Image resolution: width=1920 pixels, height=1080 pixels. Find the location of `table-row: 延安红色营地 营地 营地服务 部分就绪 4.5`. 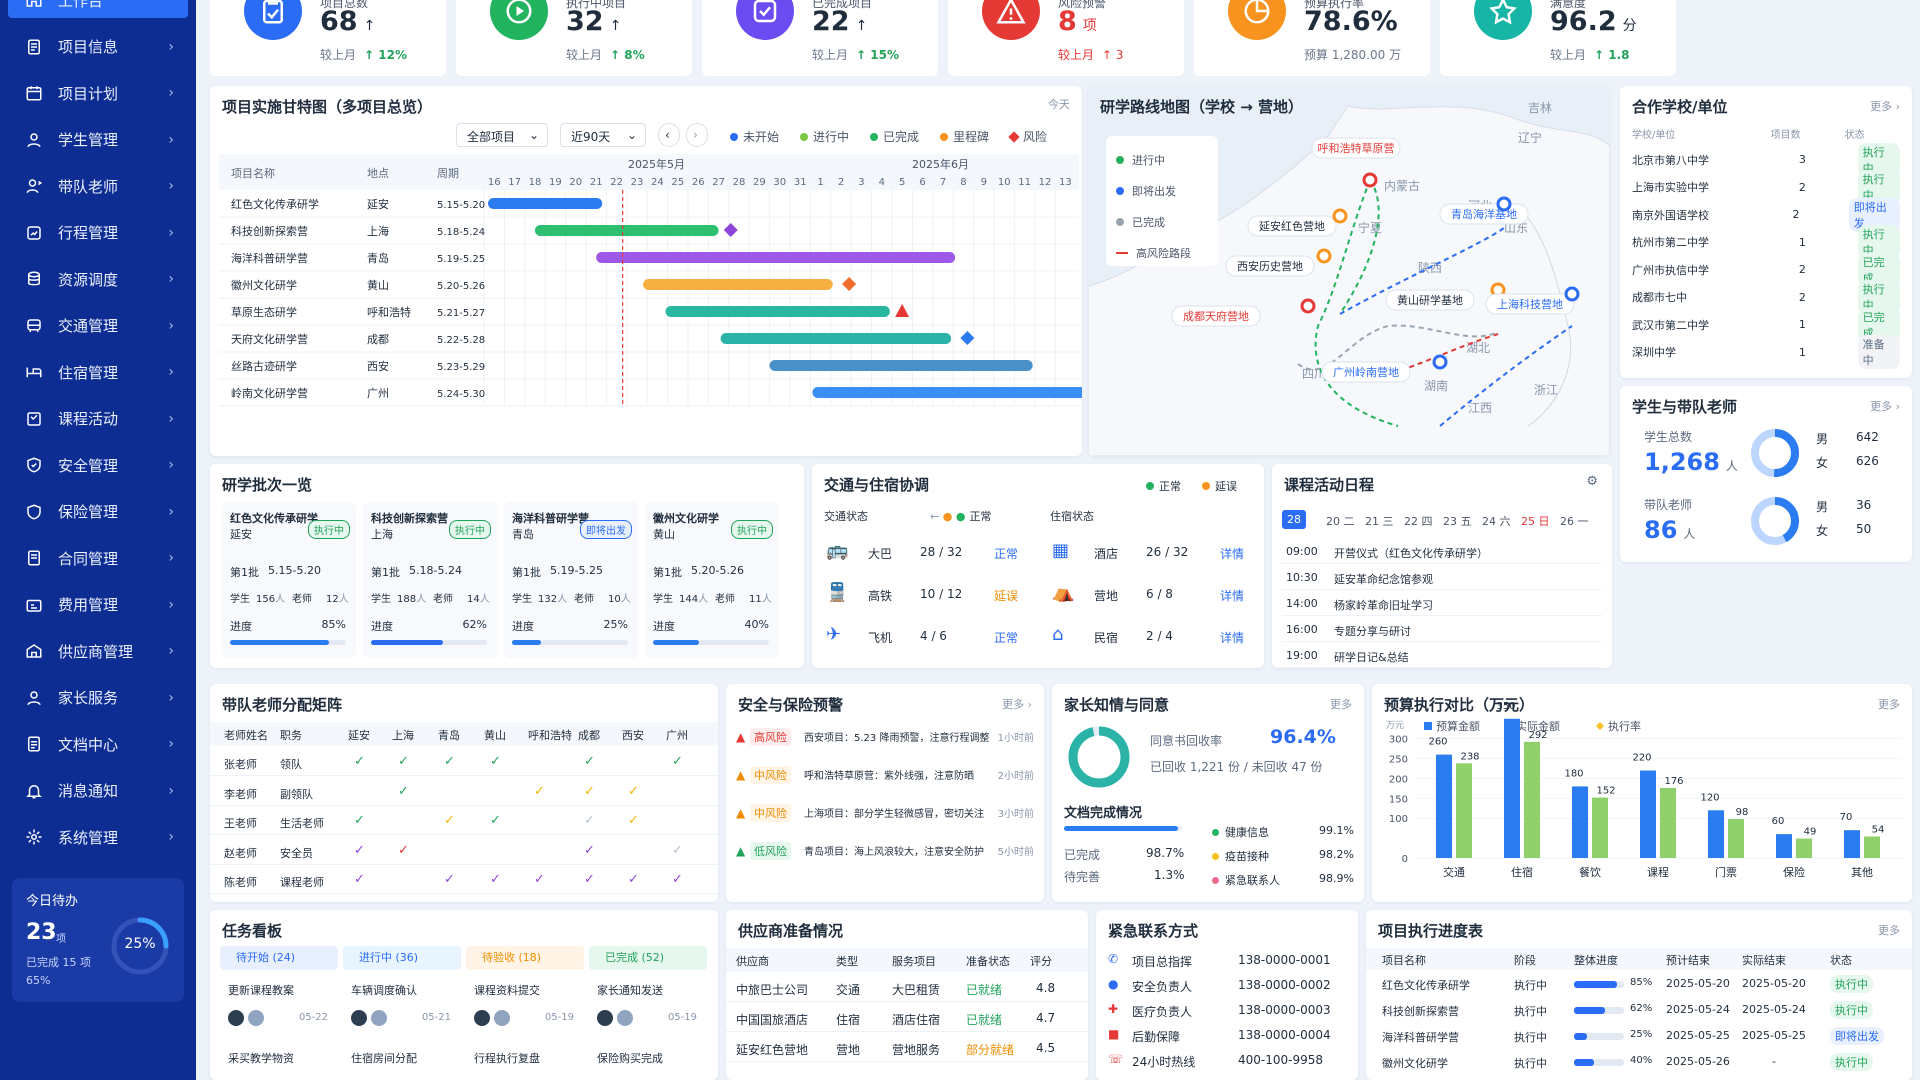

table-row: 延安红色营地 营地 营地服务 部分就绪 4.5 is located at coordinates (907, 1048).